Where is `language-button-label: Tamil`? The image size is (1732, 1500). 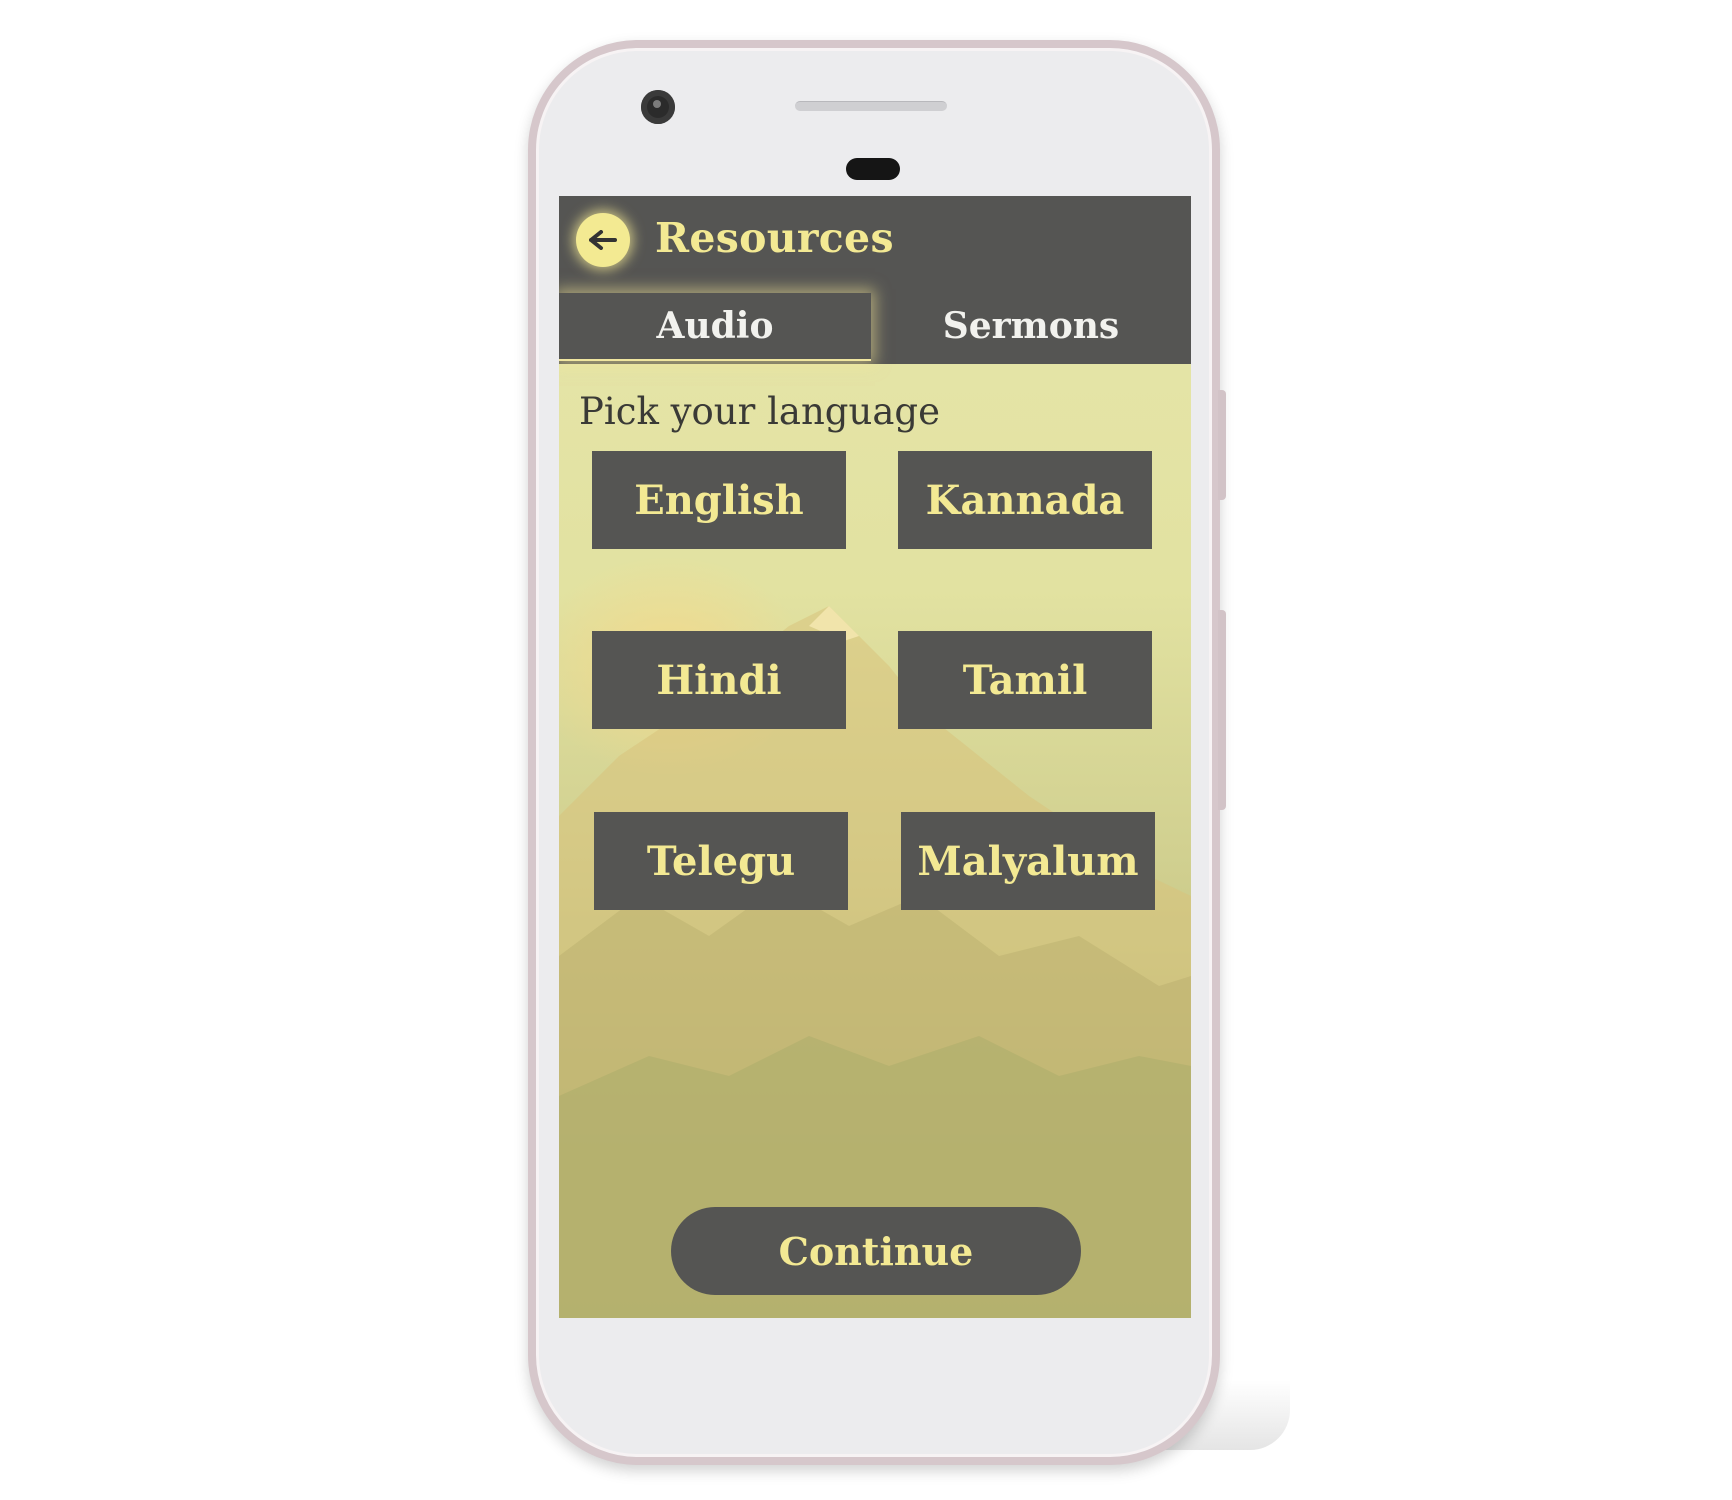
language-button-label: Tamil is located at coordinates (1025, 680).